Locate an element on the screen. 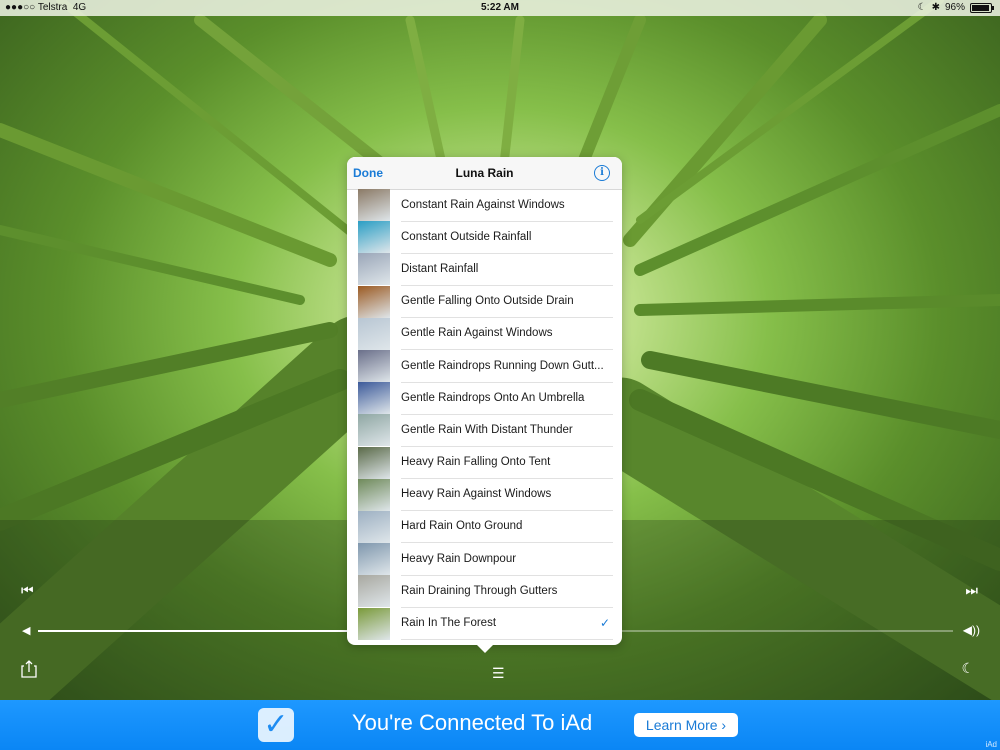 Image resolution: width=1000 pixels, height=750 pixels. volume-low-icon: ◀ is located at coordinates (26, 631).